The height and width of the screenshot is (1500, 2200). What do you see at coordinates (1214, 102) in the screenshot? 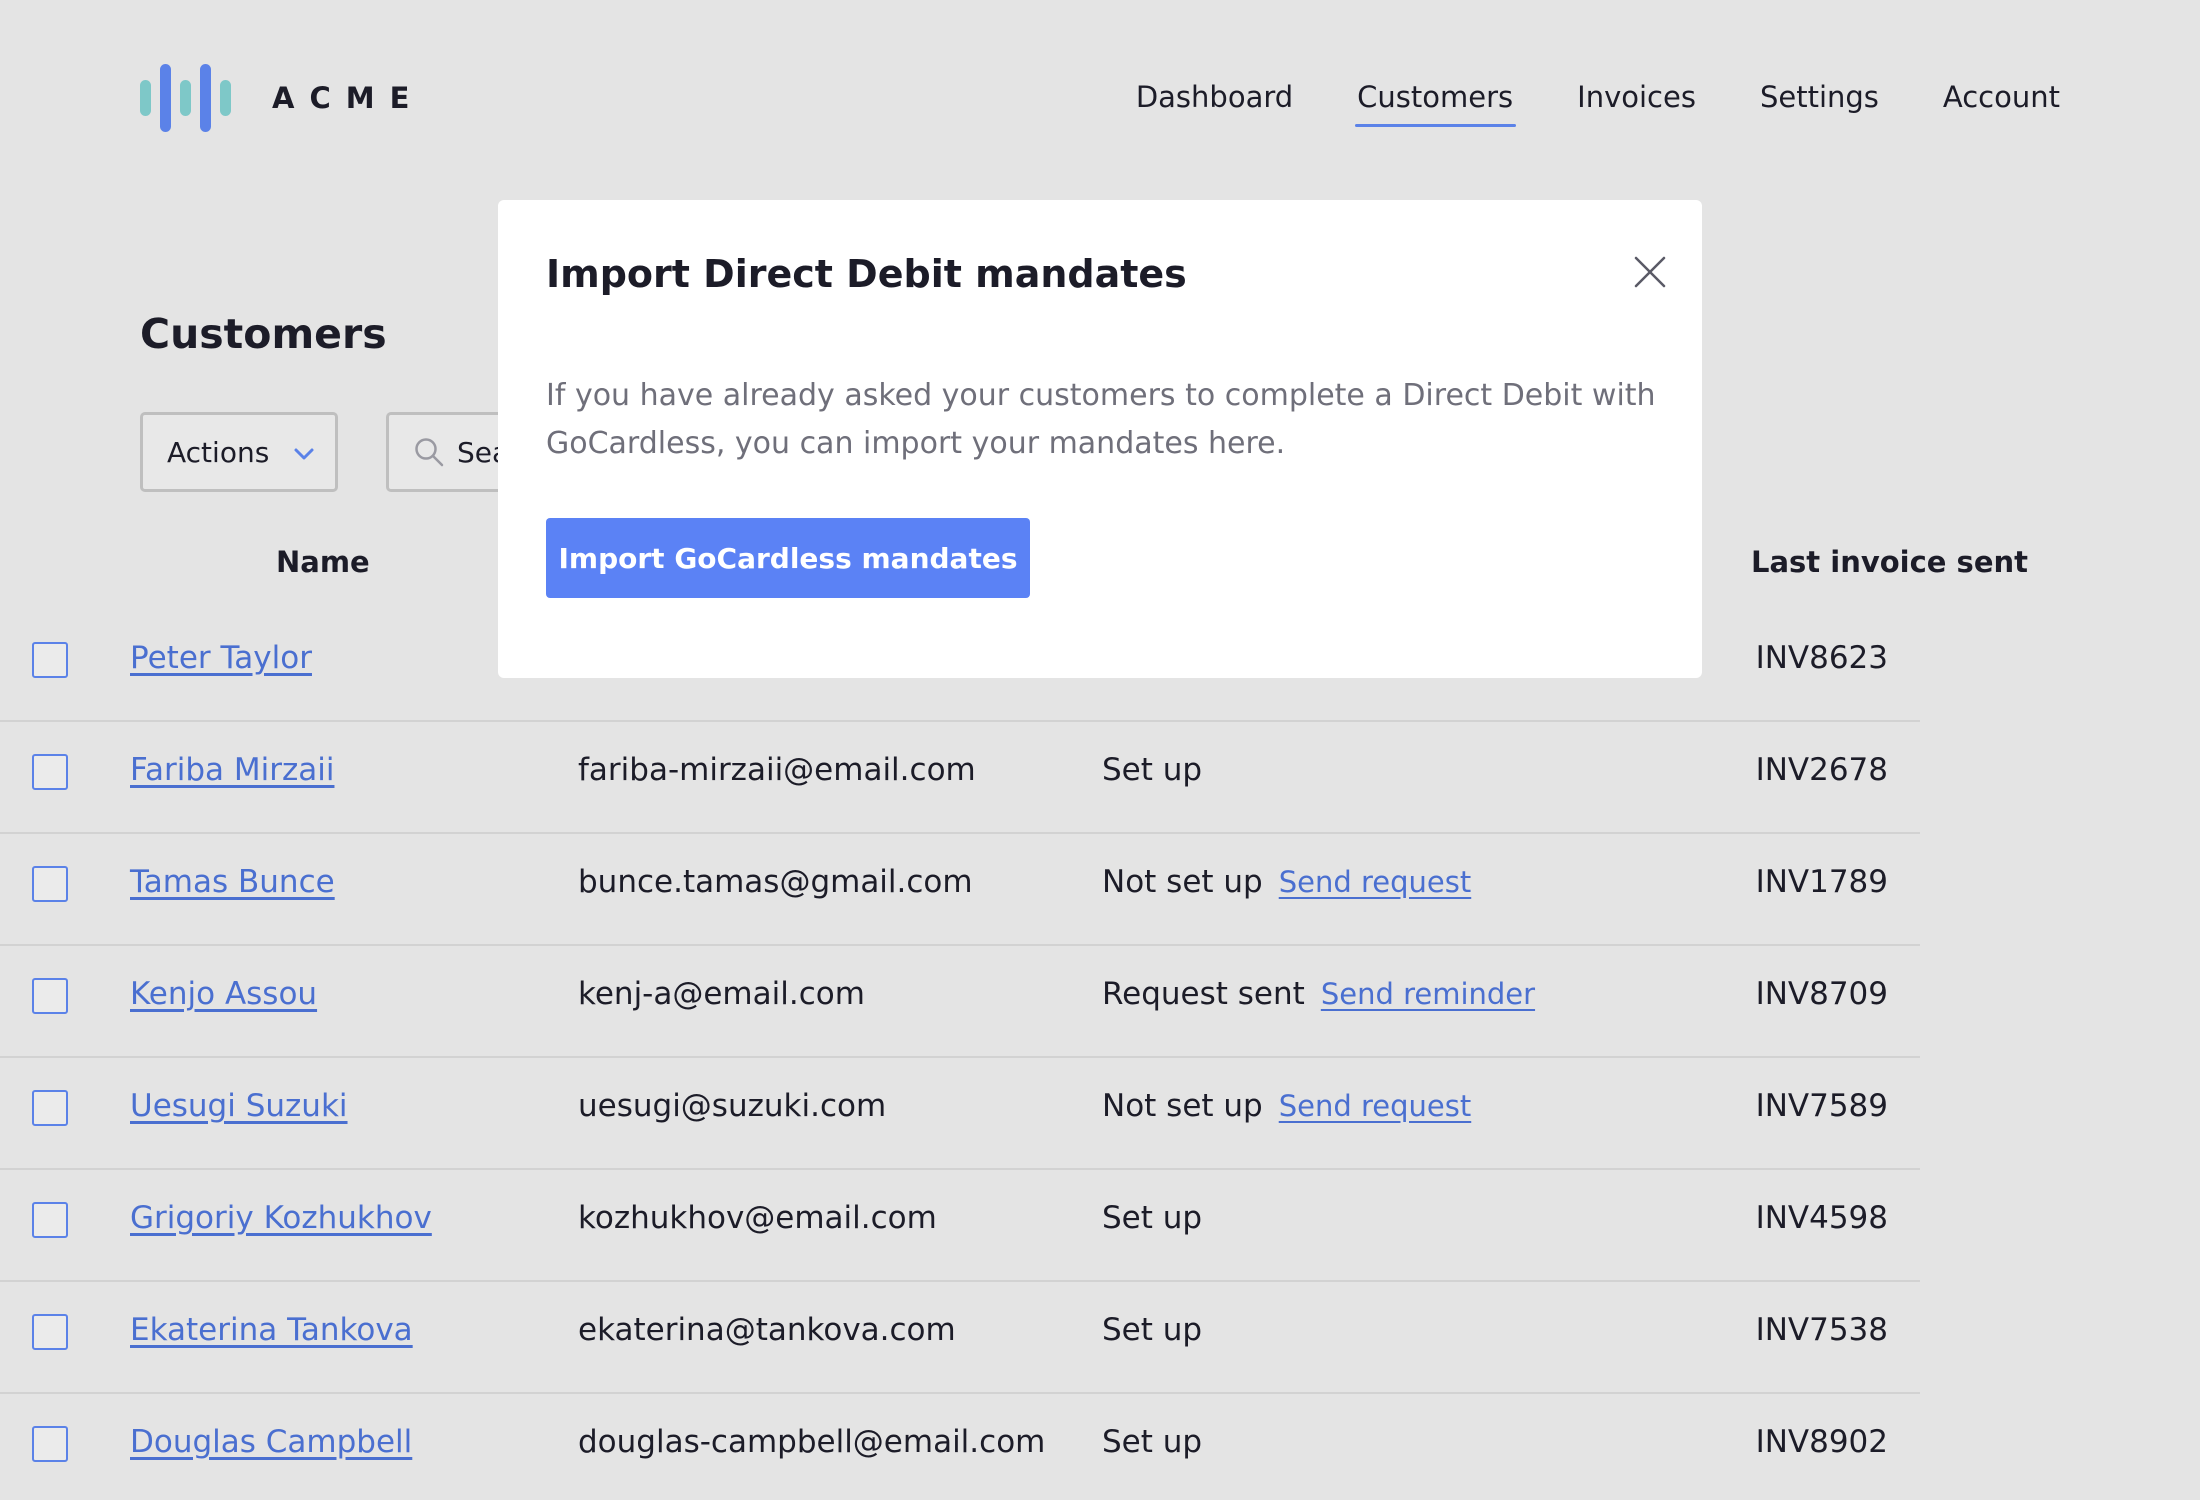
I see `nav-dashboard: Dashboard` at bounding box center [1214, 102].